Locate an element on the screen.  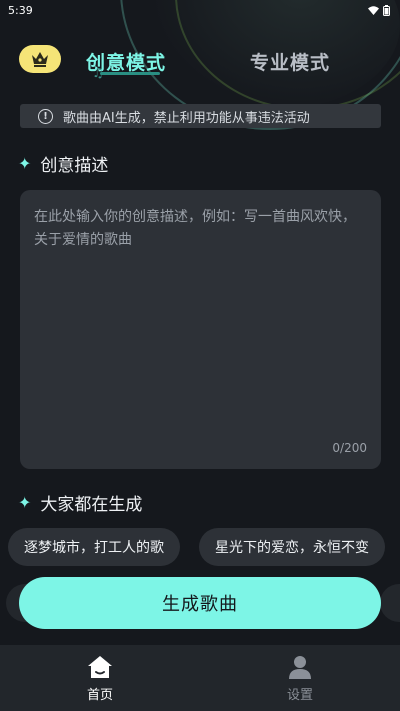
nav-item-settings: 设置 is located at coordinates (300, 678).